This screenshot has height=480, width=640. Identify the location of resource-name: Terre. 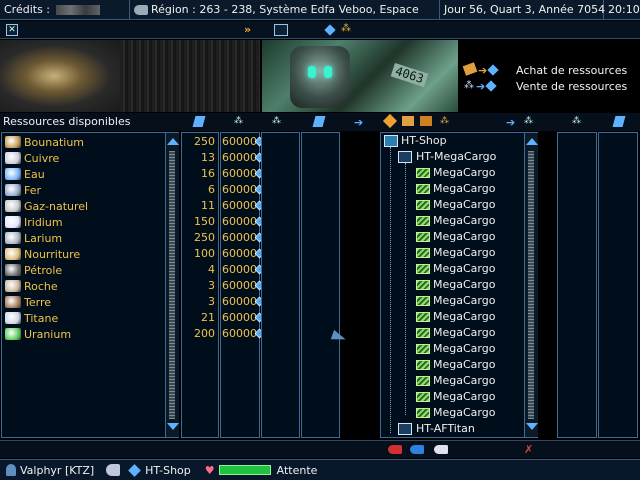
(37, 302).